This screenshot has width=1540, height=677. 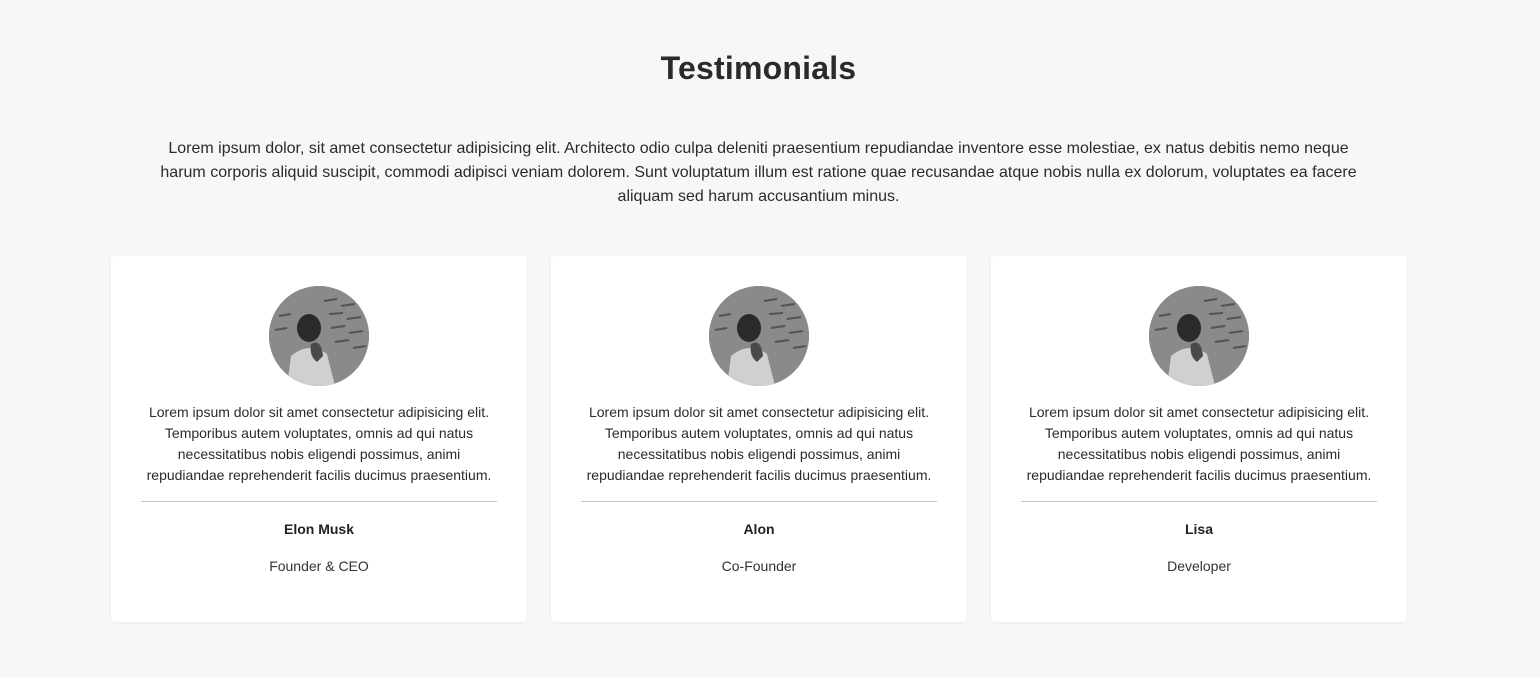 What do you see at coordinates (1198, 529) in the screenshot?
I see `testimonial-name: Lisa` at bounding box center [1198, 529].